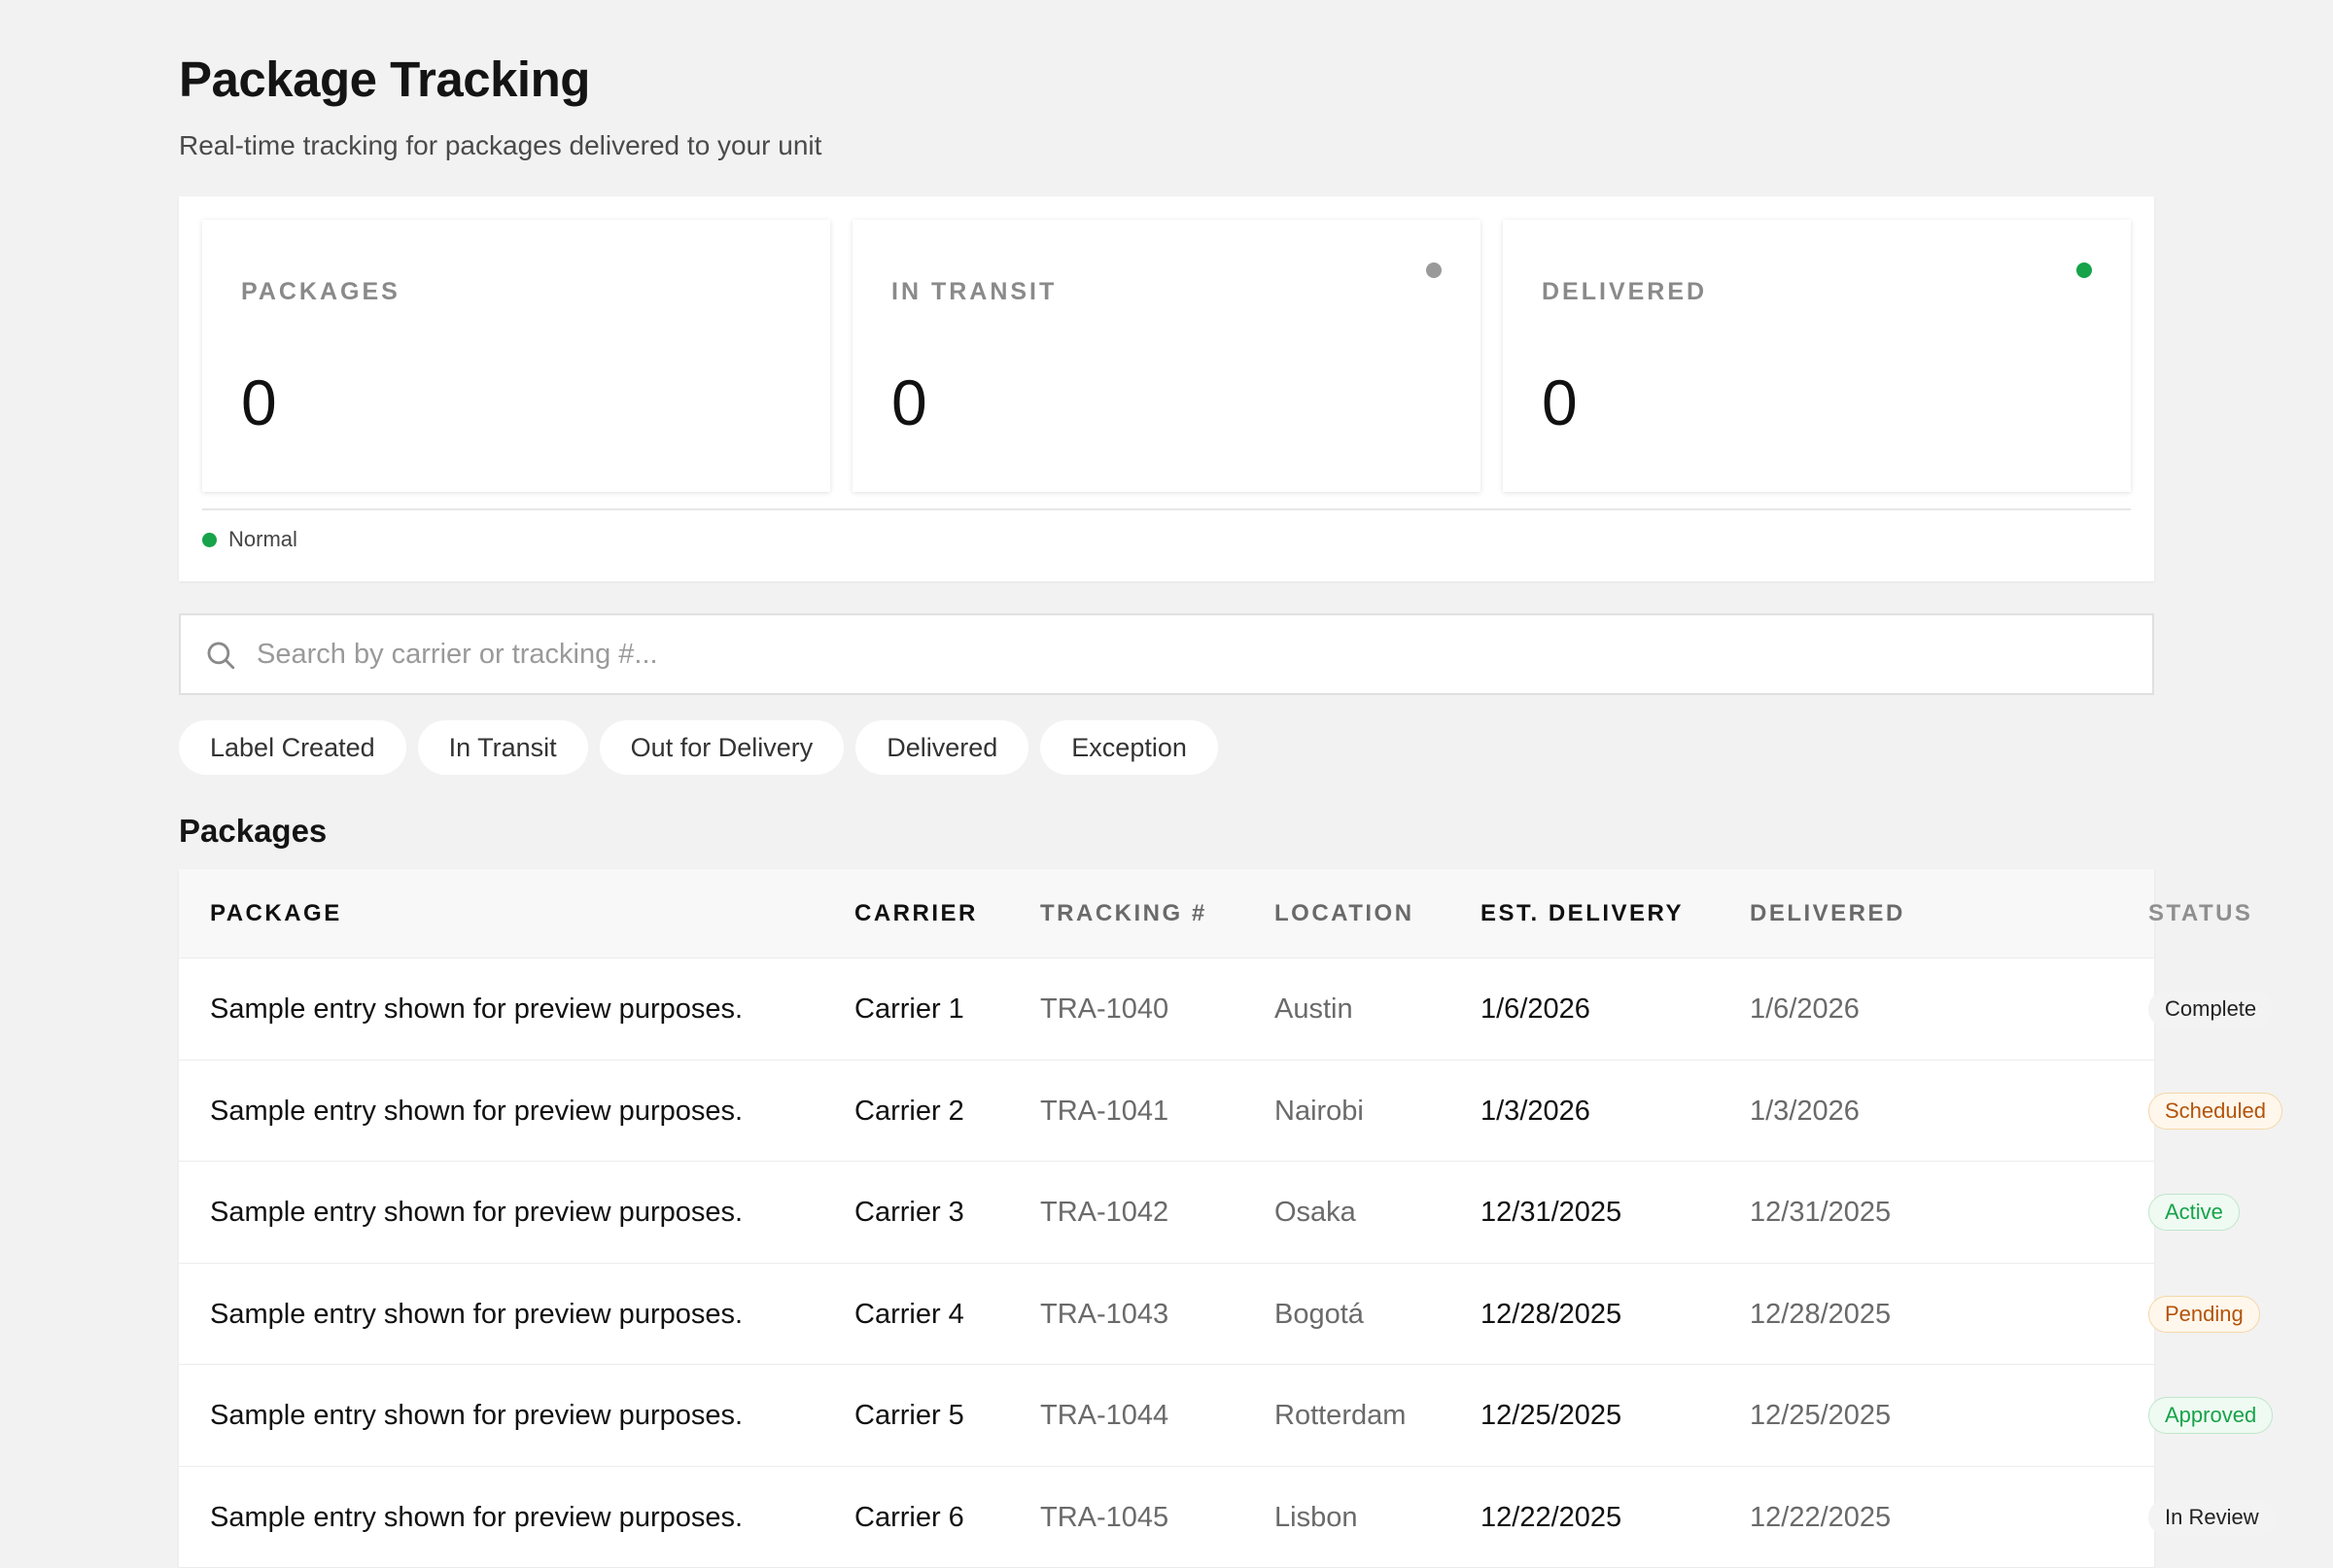 The image size is (2333, 1568). Describe the element at coordinates (1319, 1111) in the screenshot. I see `location-cell: Nairobi` at that location.